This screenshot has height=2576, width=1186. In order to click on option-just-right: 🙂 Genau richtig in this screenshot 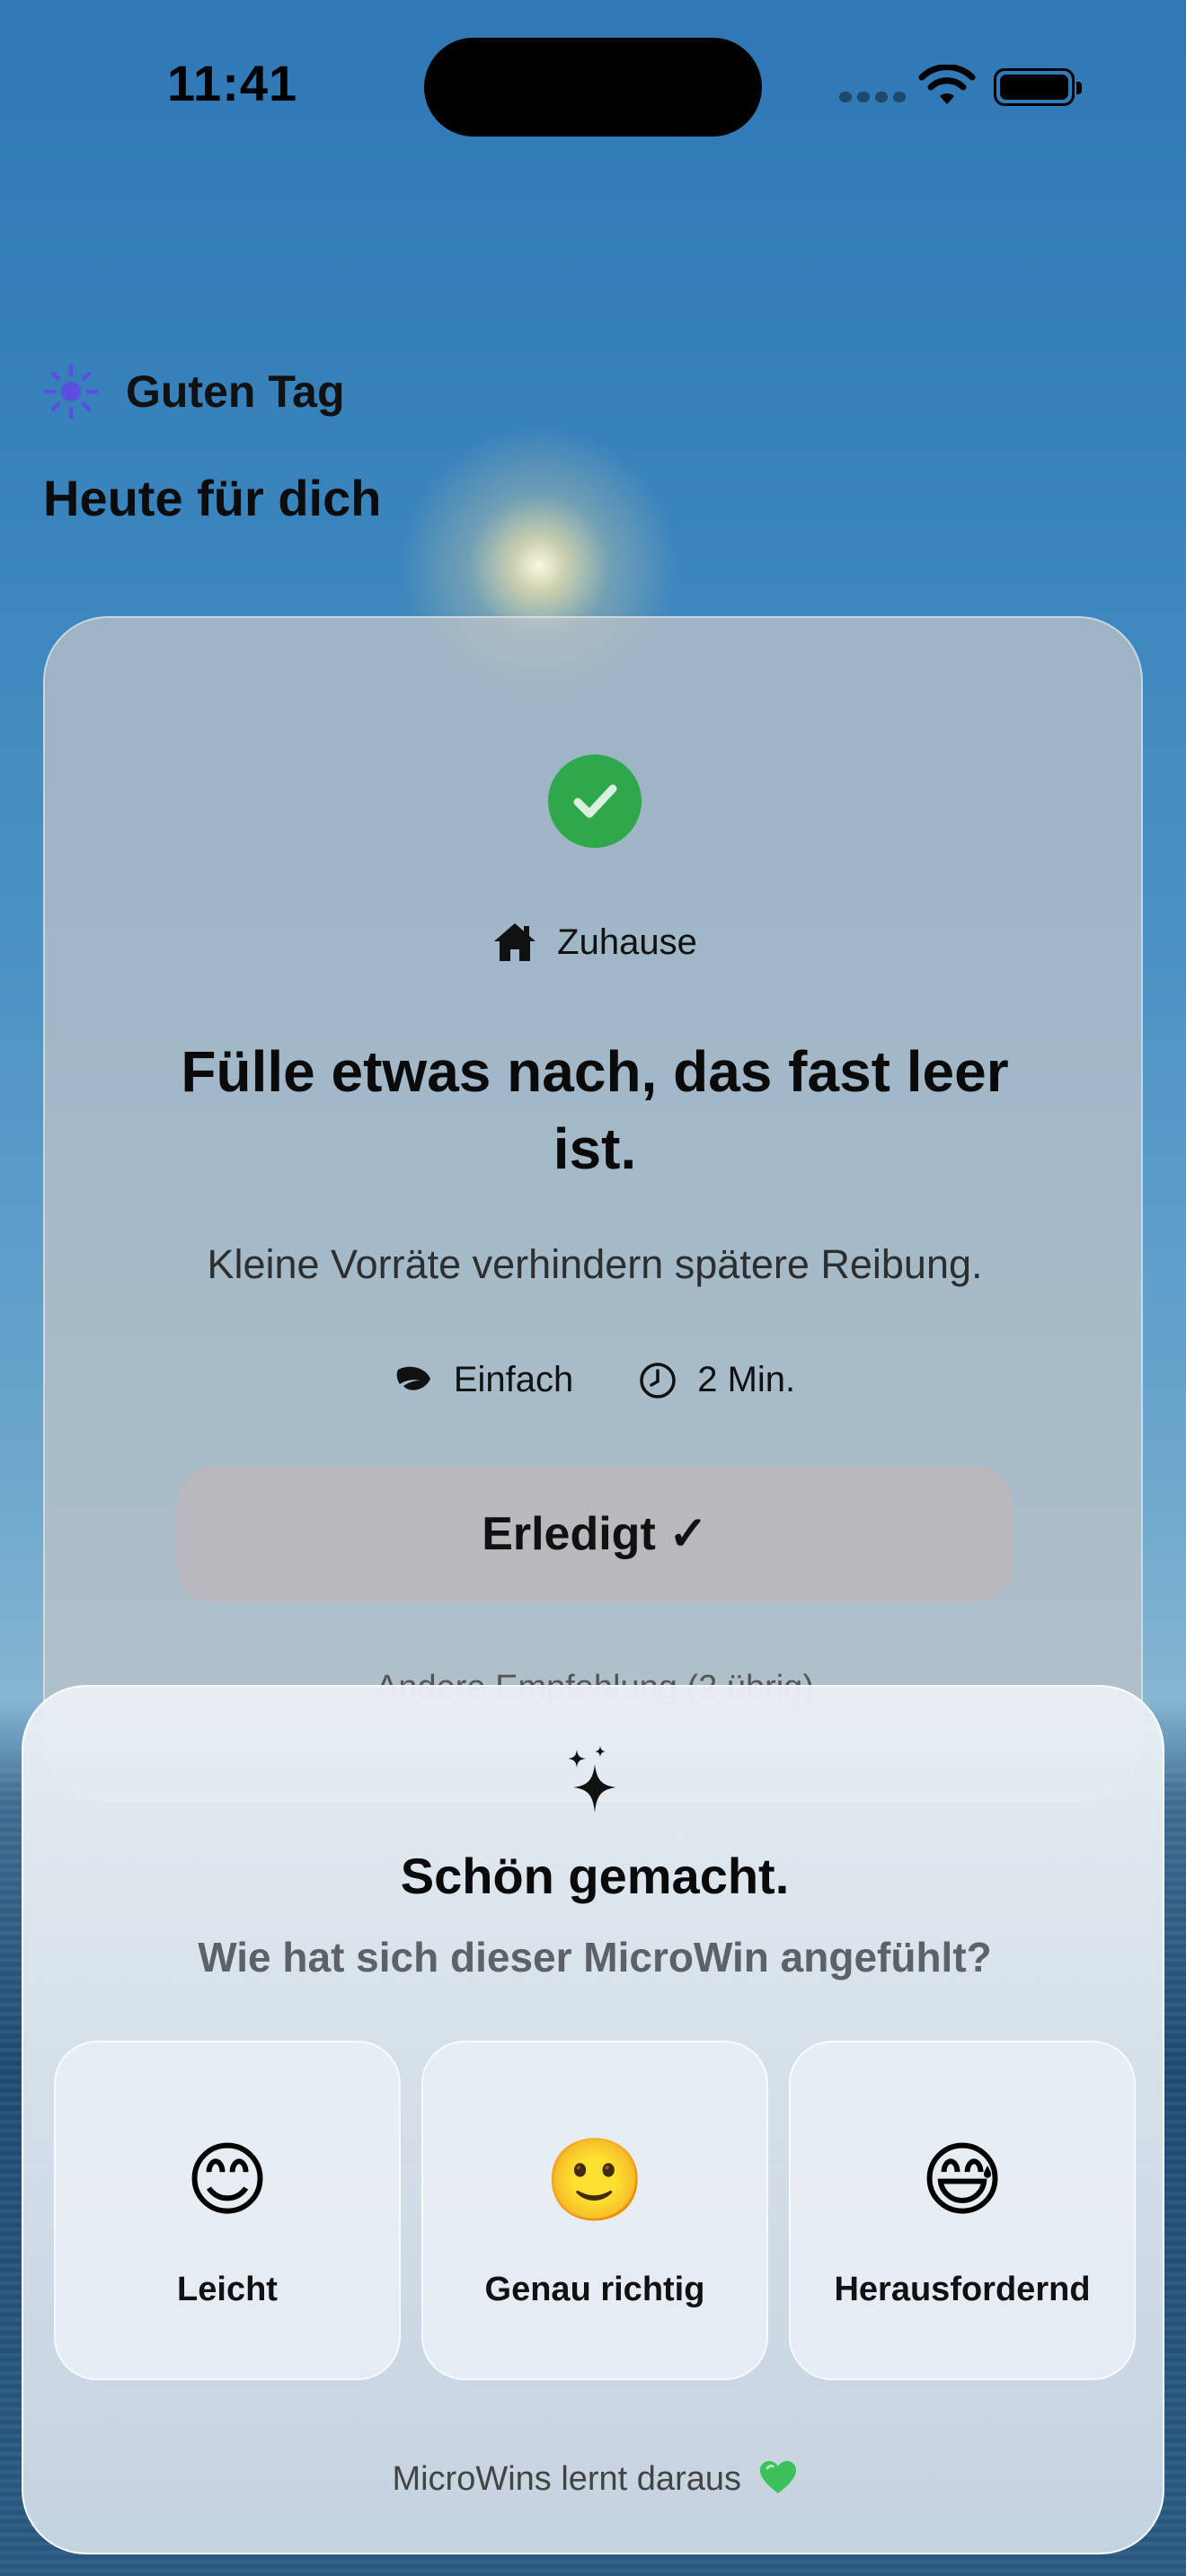, I will do `click(594, 2210)`.